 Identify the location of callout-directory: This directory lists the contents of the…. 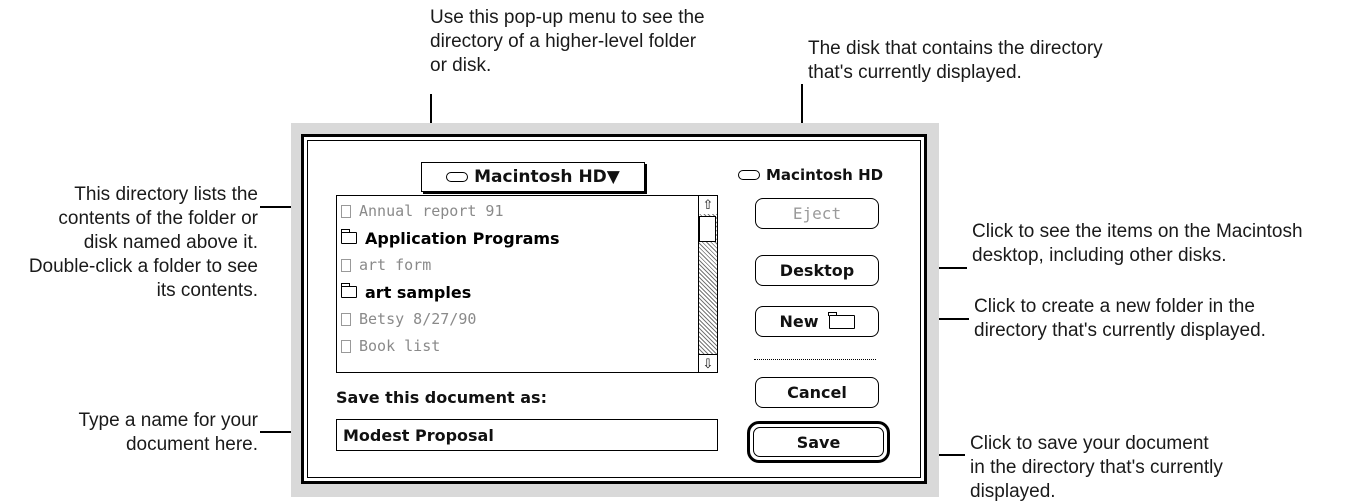
(143, 242).